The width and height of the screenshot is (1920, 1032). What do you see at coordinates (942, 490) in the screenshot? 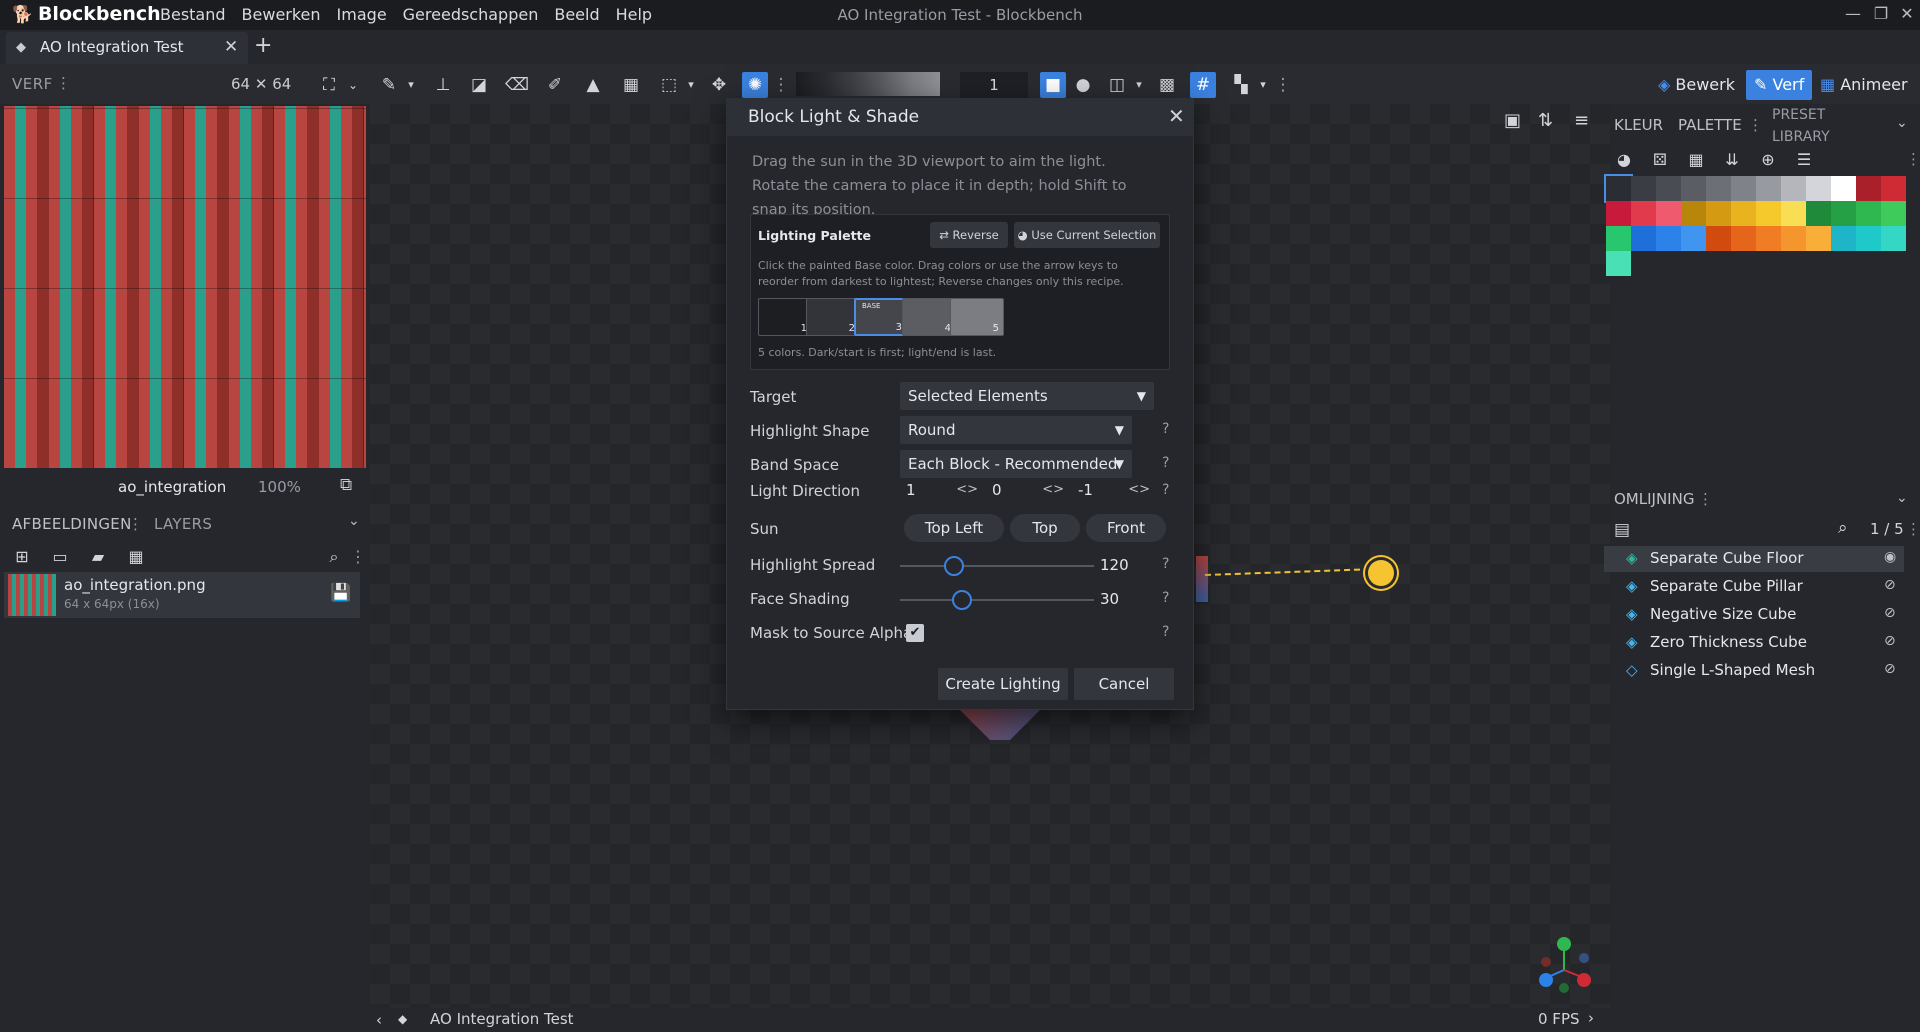
I see `light-direction-x: 1 <>` at bounding box center [942, 490].